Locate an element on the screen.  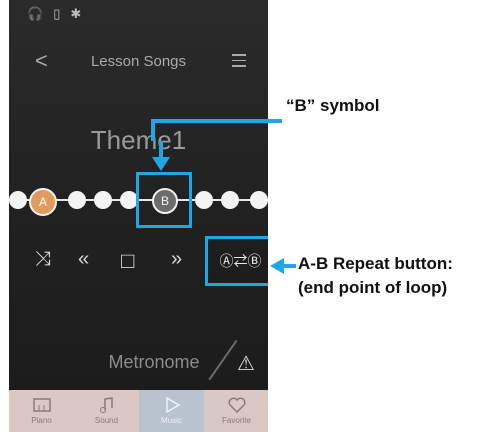
arrow-down-icon is located at coordinates (161, 156).